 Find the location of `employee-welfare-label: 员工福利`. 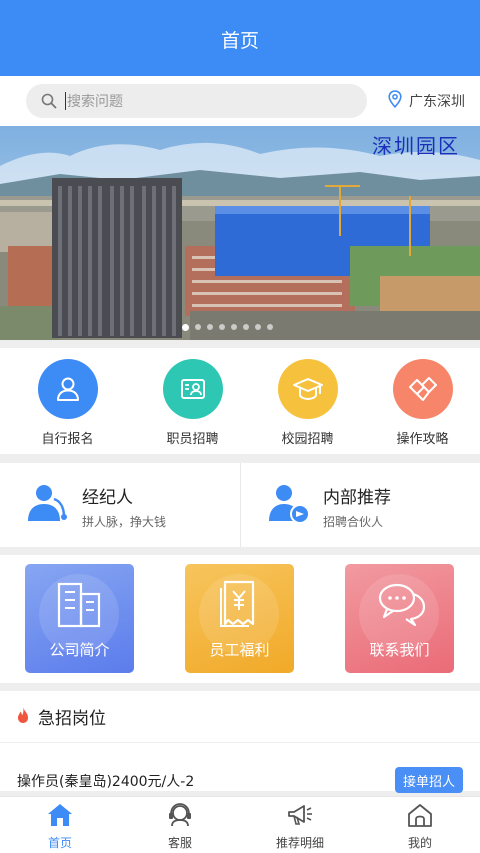

employee-welfare-label: 员工福利 is located at coordinates (239, 650).